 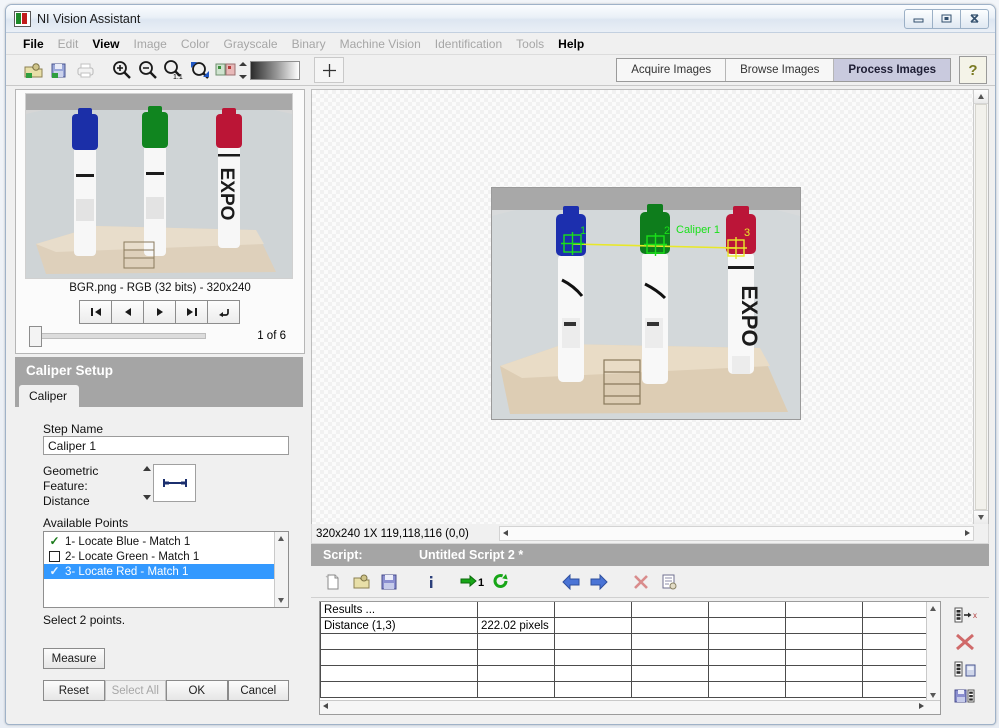 What do you see at coordinates (159, 186) in the screenshot?
I see `thumbnail-image: EXPO` at bounding box center [159, 186].